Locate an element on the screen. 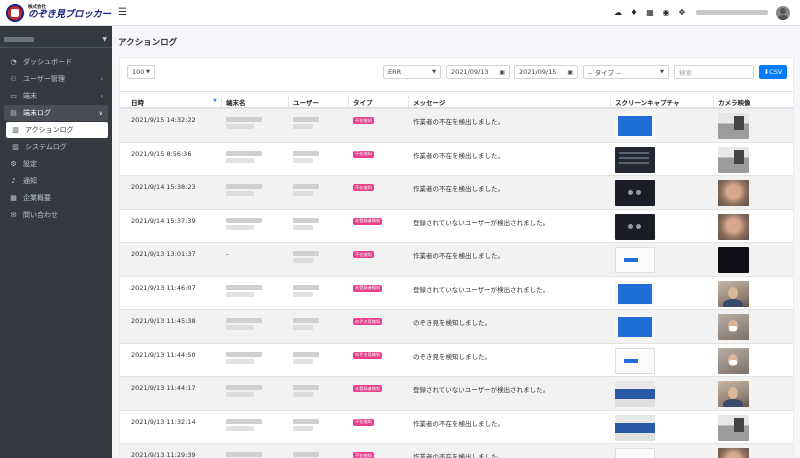 The width and height of the screenshot is (800, 458). table-row: 2021/9/15 14:32:22 不在検知 作業者の不在を検出しました。 is located at coordinates (456, 126).